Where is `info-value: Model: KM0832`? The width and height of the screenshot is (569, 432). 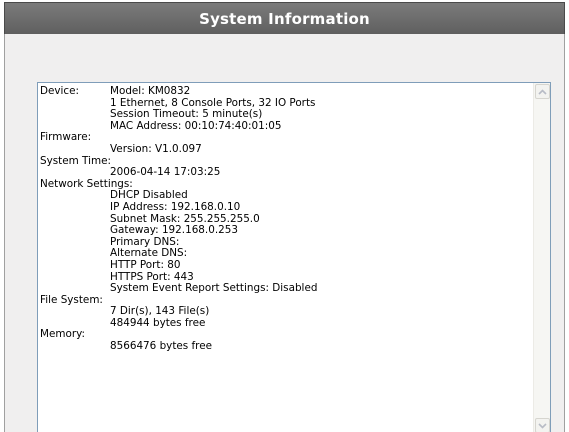
info-value: Model: KM0832 is located at coordinates (150, 91).